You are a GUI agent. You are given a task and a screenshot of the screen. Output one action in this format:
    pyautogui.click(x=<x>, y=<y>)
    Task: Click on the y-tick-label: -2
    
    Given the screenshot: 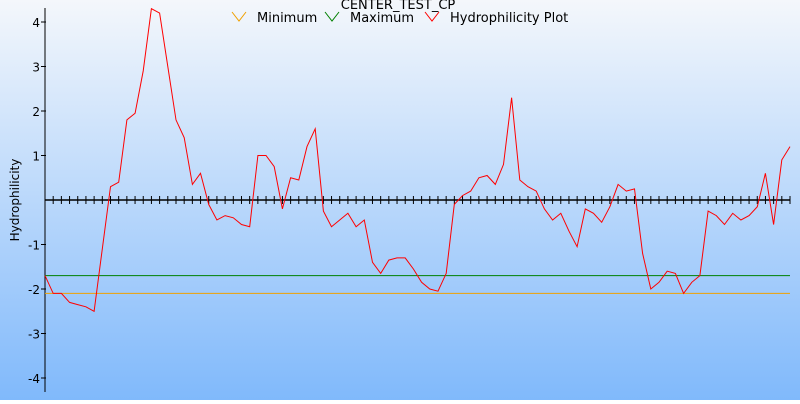 What is the action you would take?
    pyautogui.click(x=34, y=290)
    